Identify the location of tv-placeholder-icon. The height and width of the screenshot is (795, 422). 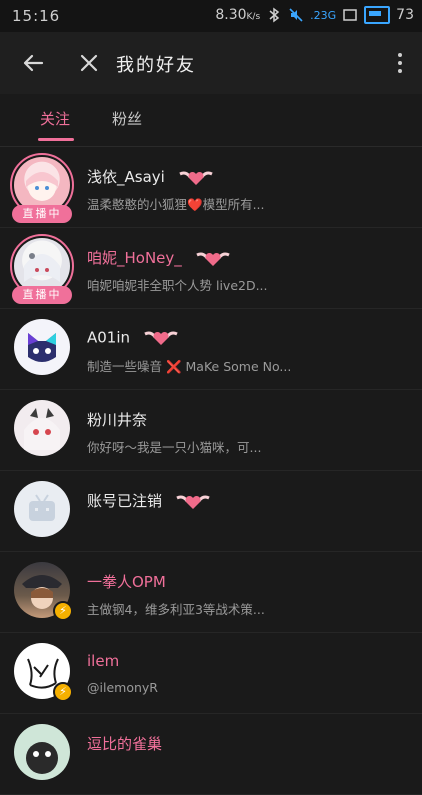
(42, 507).